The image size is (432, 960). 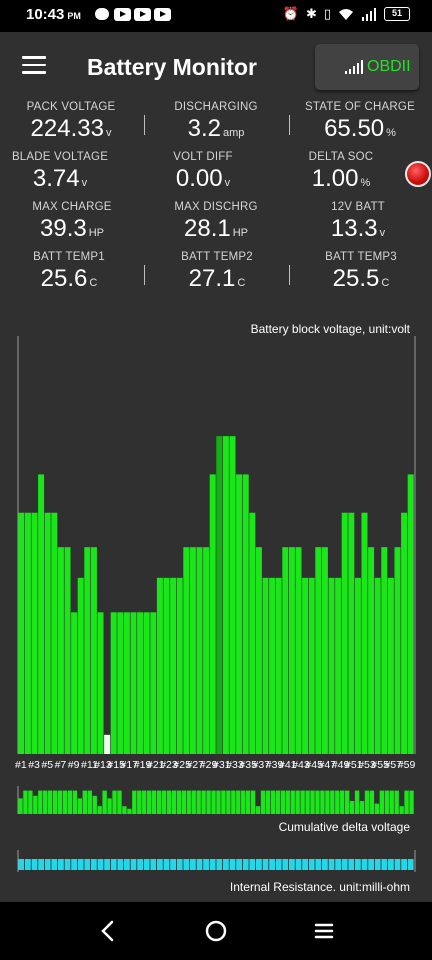 I want to click on menu-icon, so click(x=34, y=65).